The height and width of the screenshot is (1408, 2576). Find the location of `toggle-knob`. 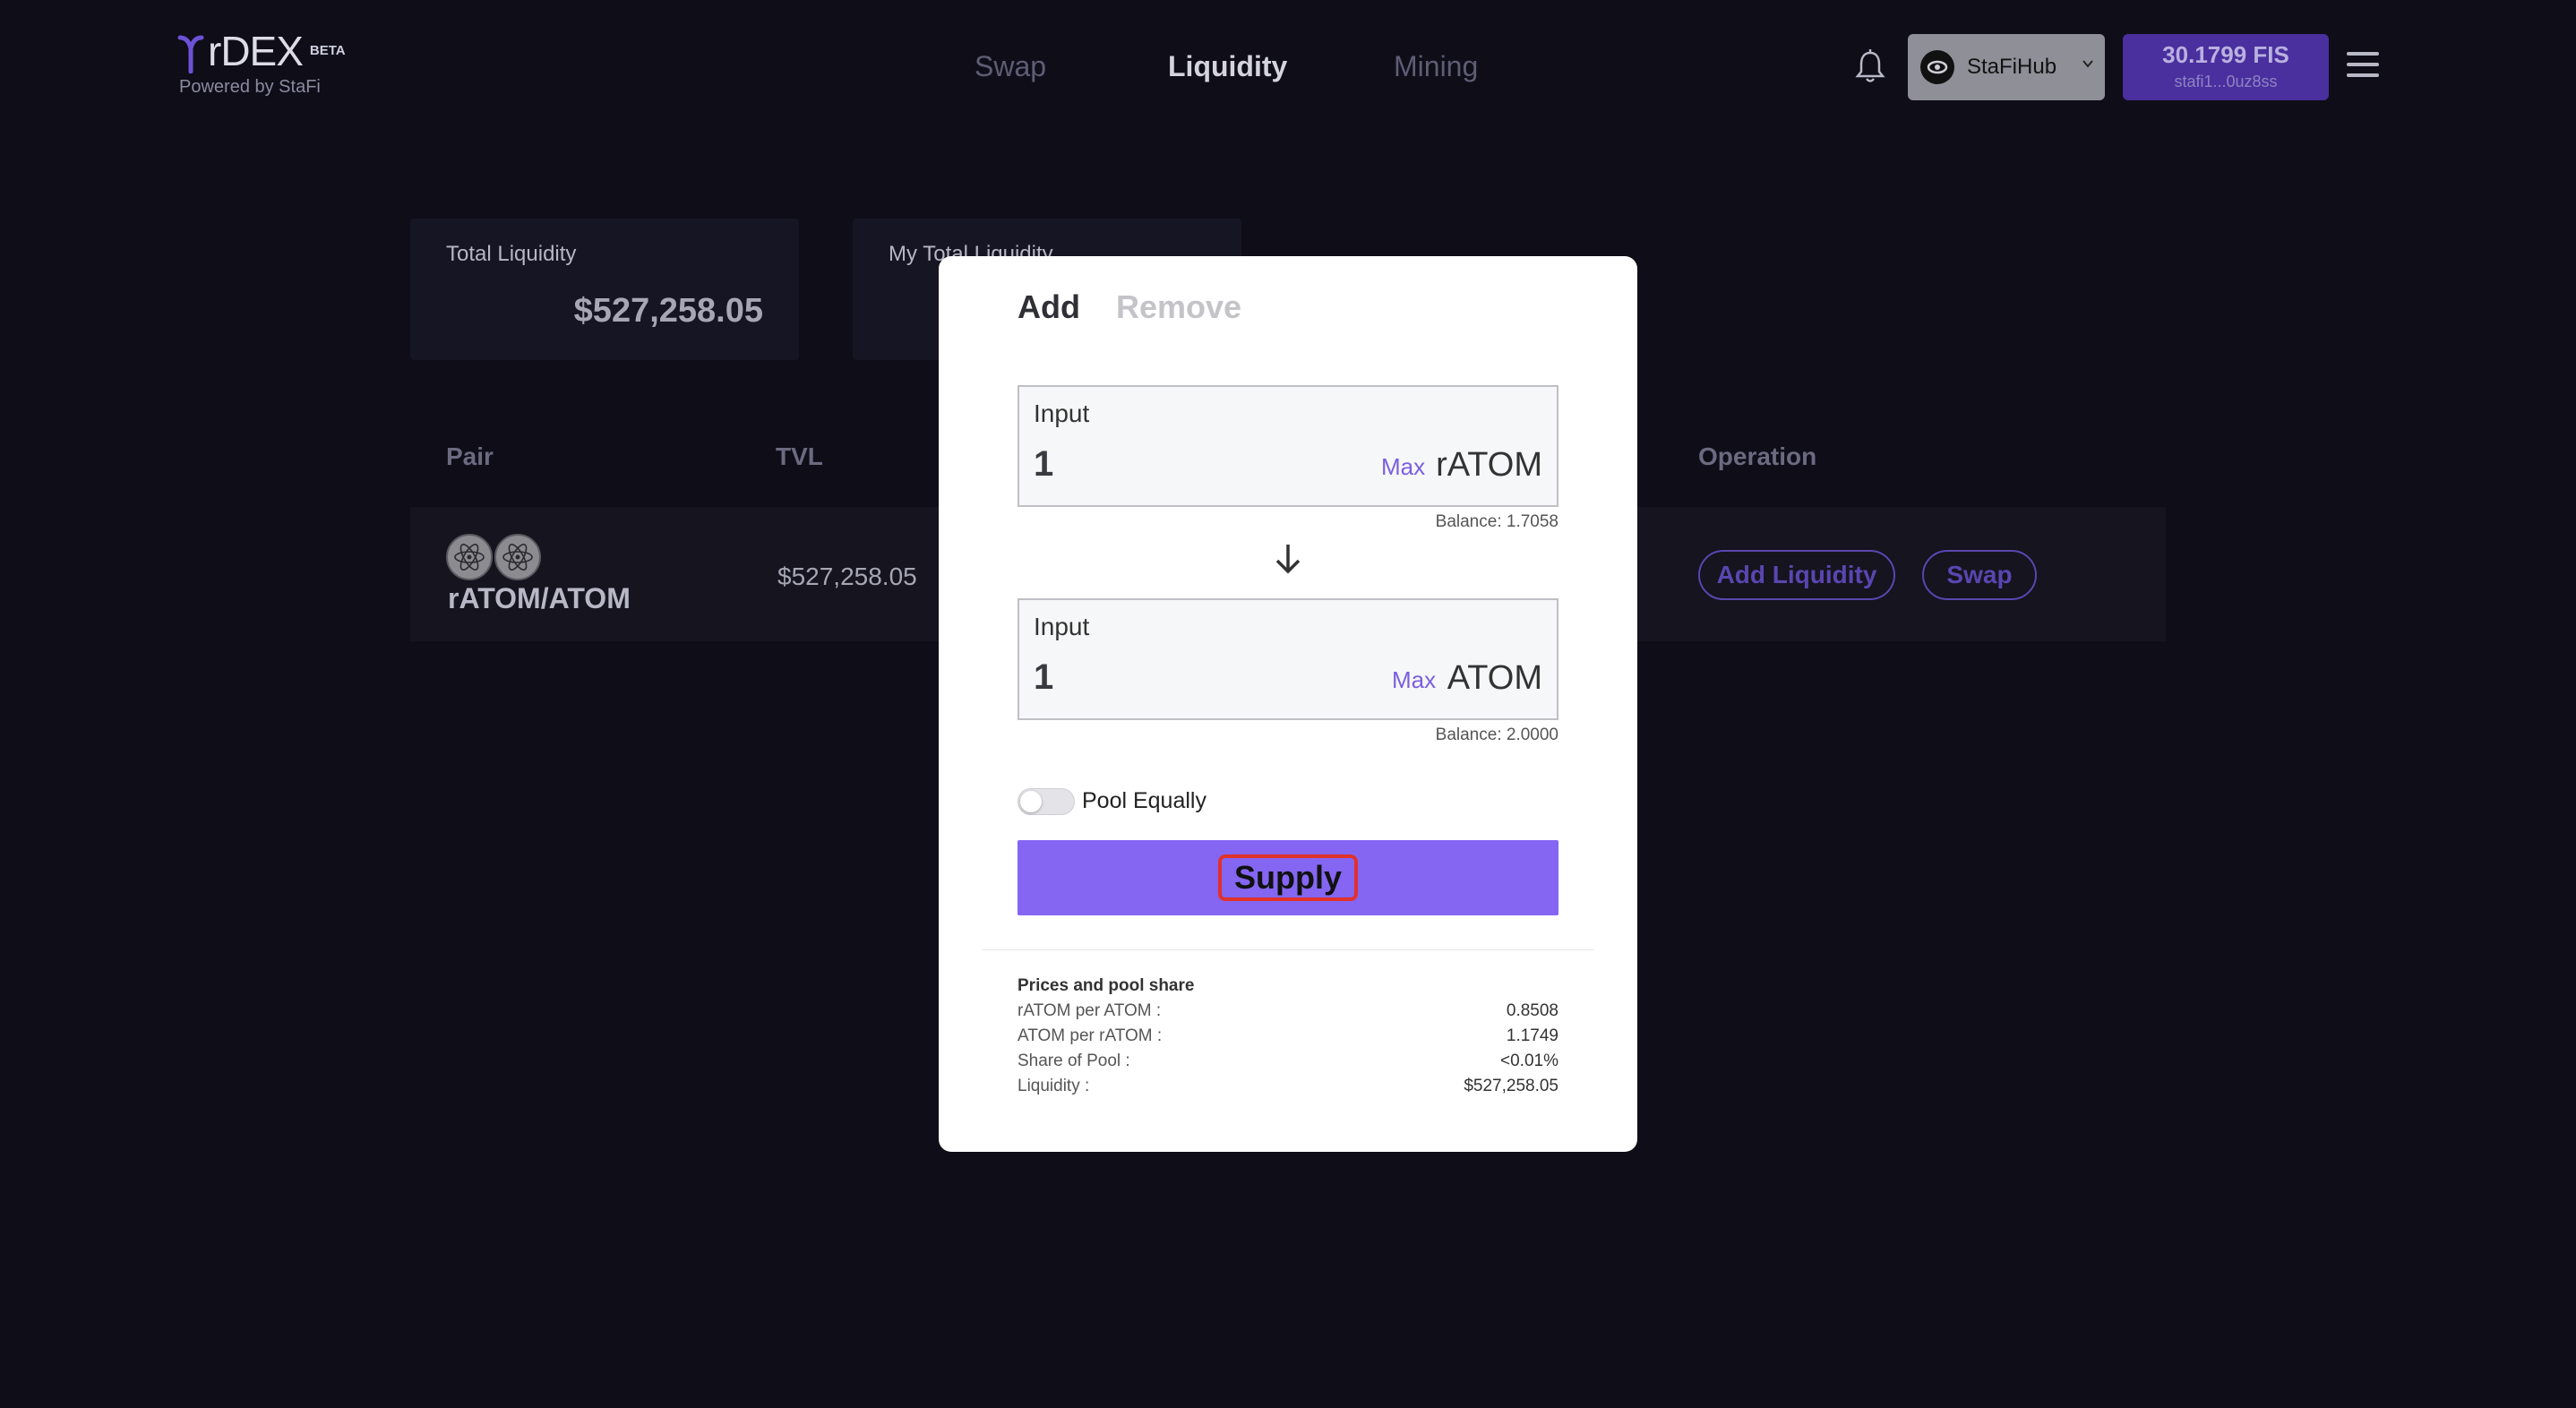

toggle-knob is located at coordinates (1031, 801).